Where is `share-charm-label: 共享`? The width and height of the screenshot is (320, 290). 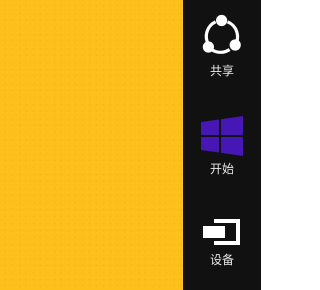
share-charm-label: 共享 is located at coordinates (221, 71).